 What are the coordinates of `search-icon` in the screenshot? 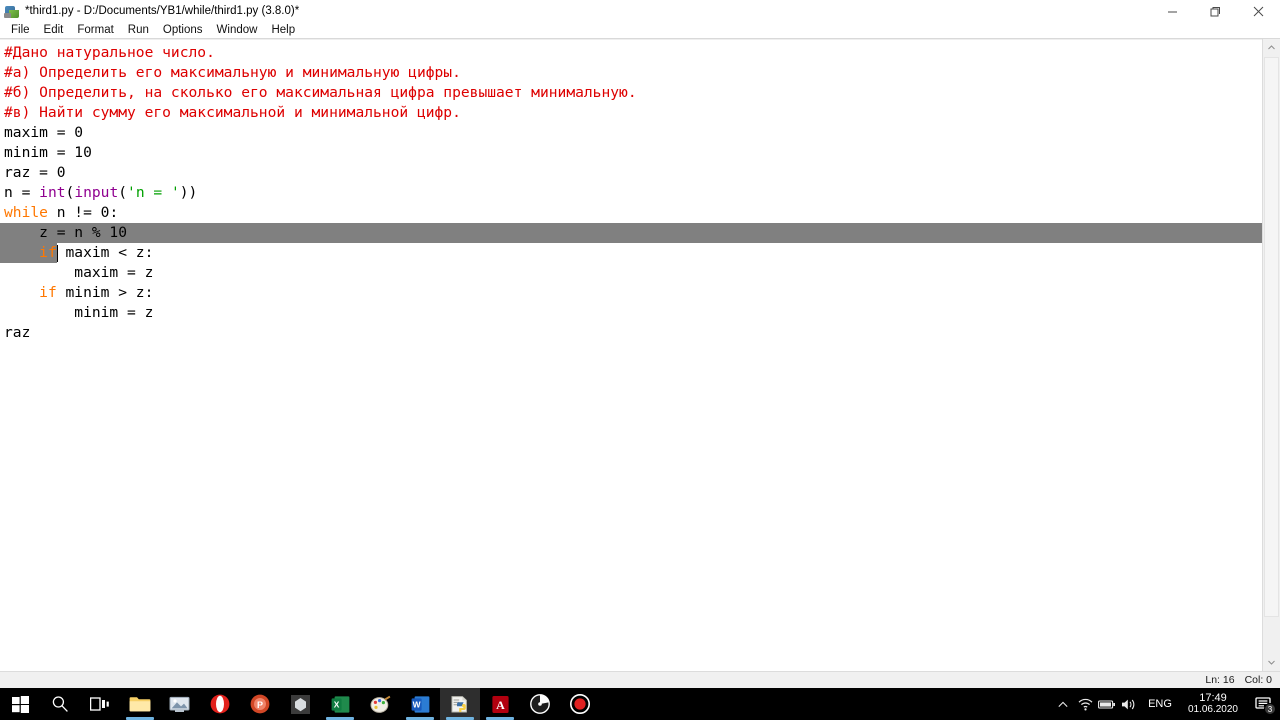 It's located at (60, 704).